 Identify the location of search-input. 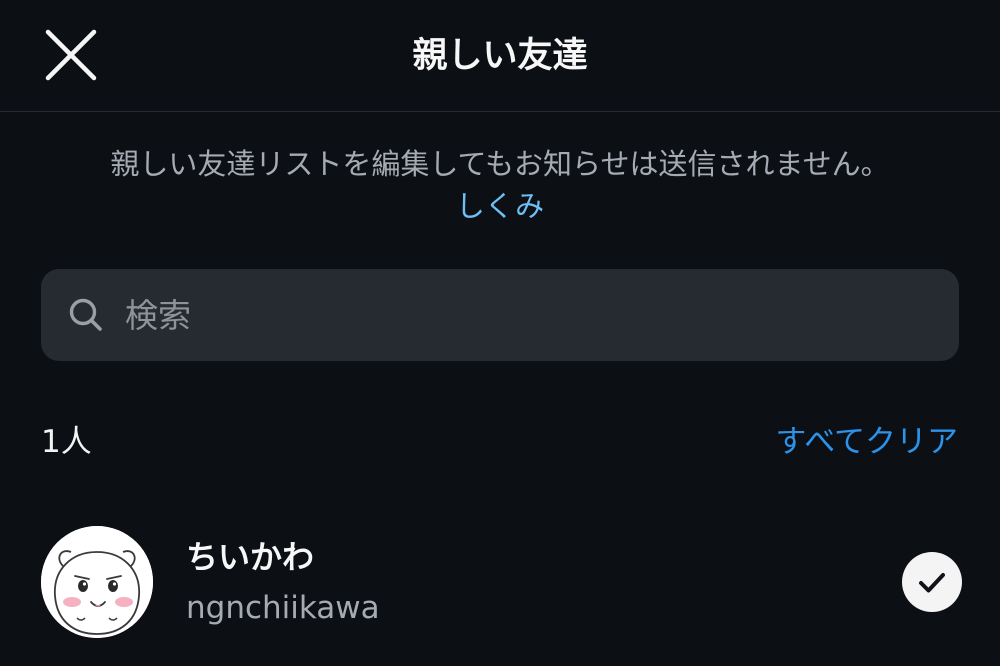
(541, 315).